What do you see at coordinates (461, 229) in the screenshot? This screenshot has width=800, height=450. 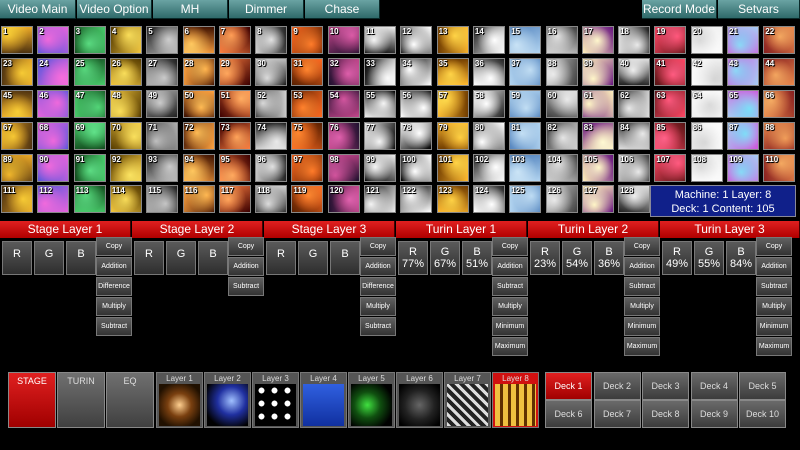 I see `layer-title-4: Turin Layer 1` at bounding box center [461, 229].